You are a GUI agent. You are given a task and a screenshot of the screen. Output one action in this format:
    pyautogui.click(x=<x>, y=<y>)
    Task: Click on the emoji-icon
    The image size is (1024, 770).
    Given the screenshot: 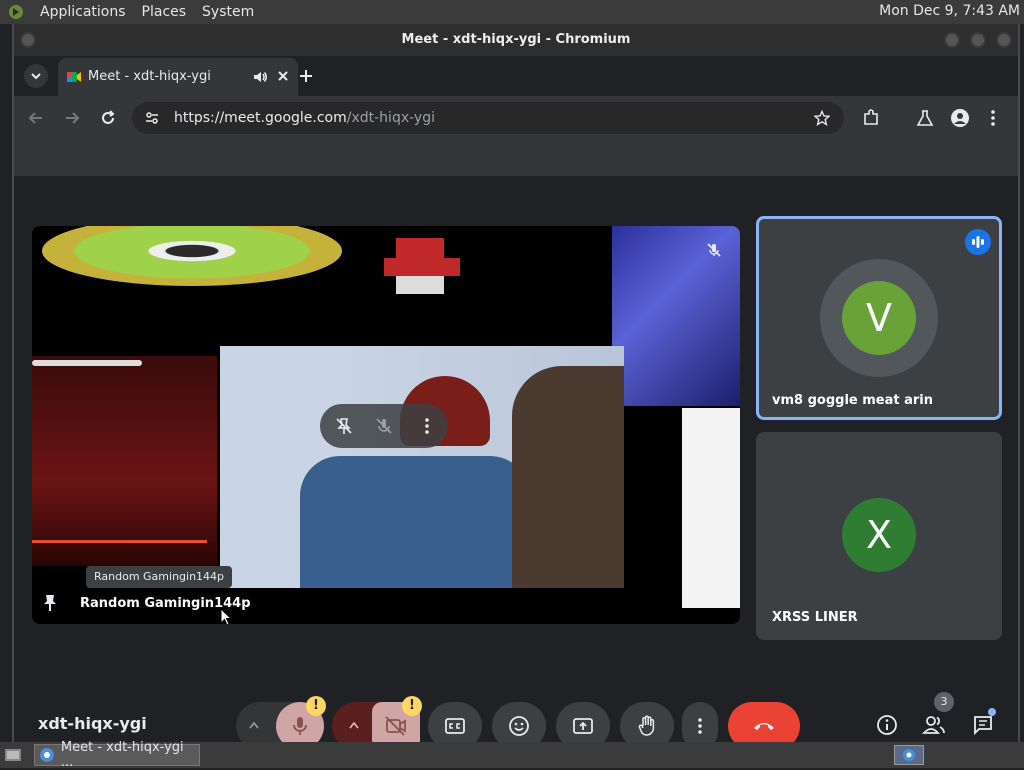 What is the action you would take?
    pyautogui.click(x=519, y=726)
    